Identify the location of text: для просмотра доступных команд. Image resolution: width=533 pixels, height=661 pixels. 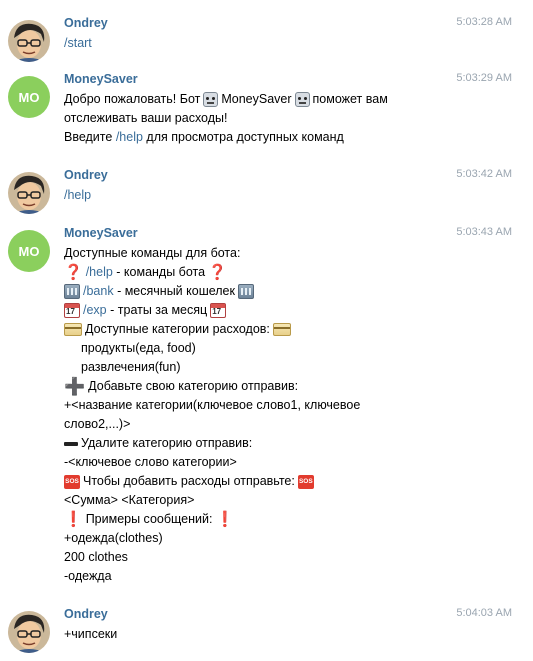
(245, 137).